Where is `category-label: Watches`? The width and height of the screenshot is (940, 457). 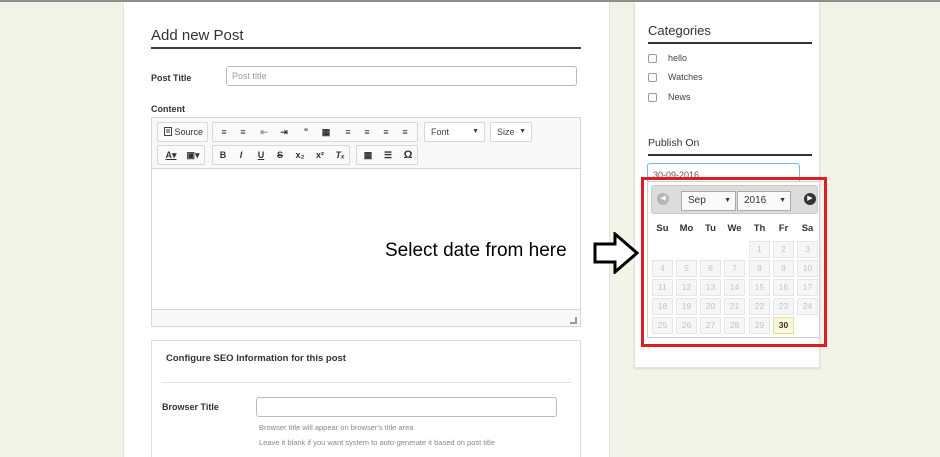 category-label: Watches is located at coordinates (685, 77).